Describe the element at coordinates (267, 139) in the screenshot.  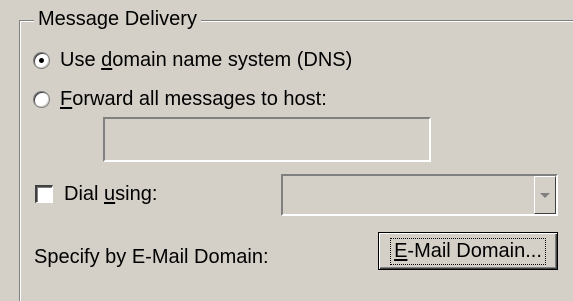
I see `forward-host-input` at that location.